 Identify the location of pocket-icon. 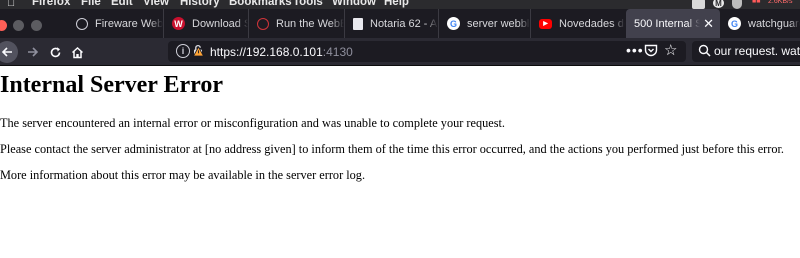
(651, 53).